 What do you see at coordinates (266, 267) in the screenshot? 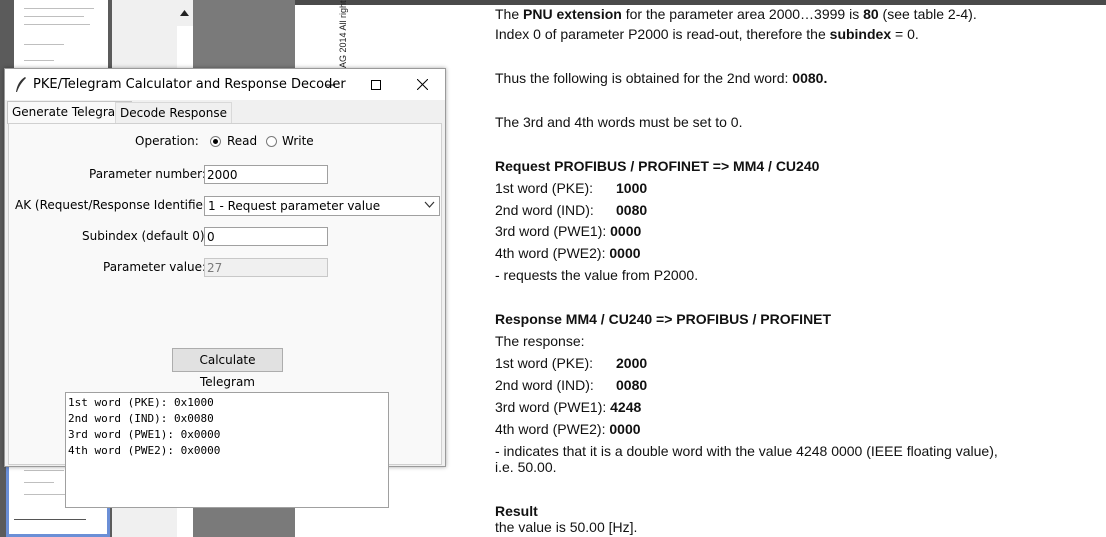
I see `parameter-value-input: 27` at bounding box center [266, 267].